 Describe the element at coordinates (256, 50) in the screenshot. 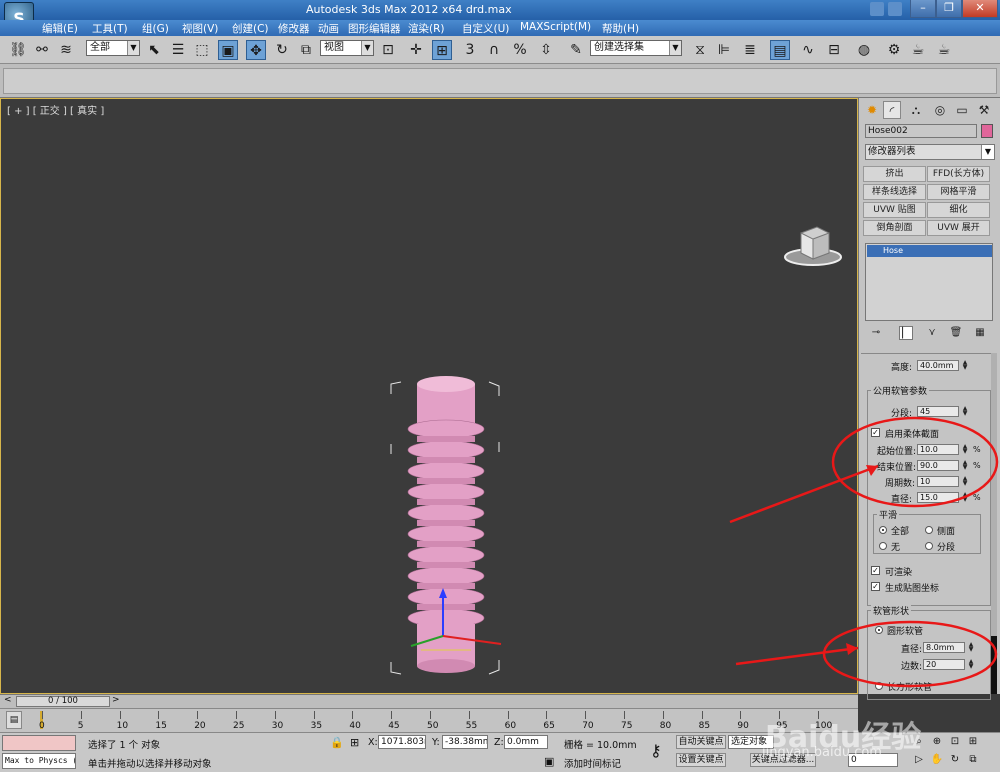

I see `select-move-icon: ✥` at that location.